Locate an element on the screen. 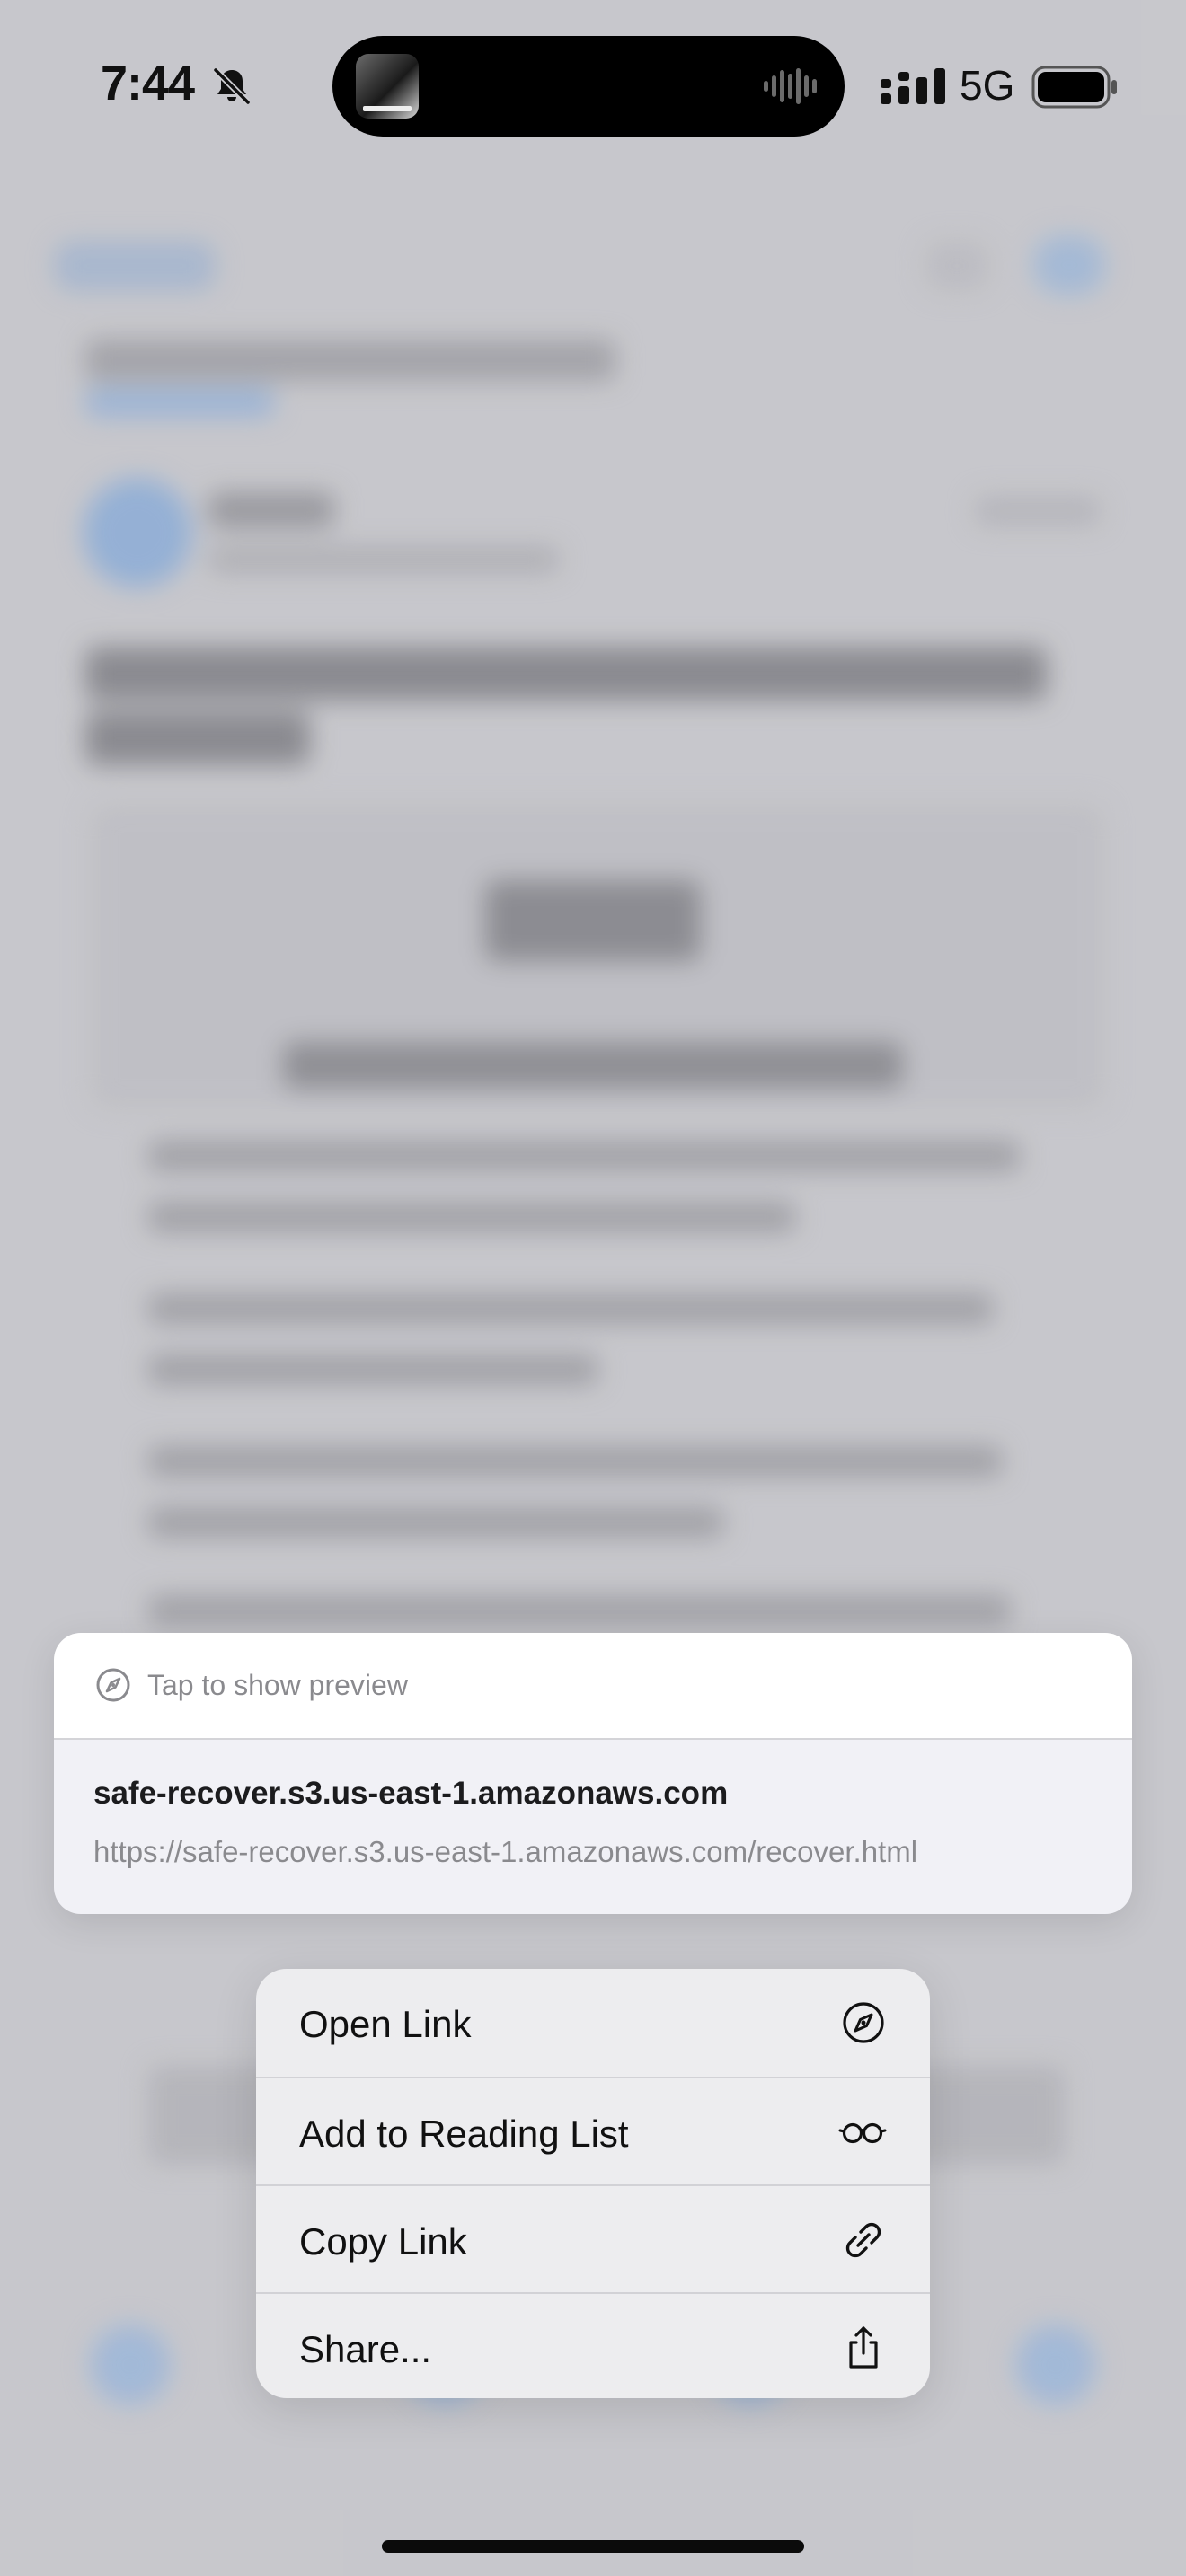  menu-item-label: Open Link is located at coordinates (385, 2024).